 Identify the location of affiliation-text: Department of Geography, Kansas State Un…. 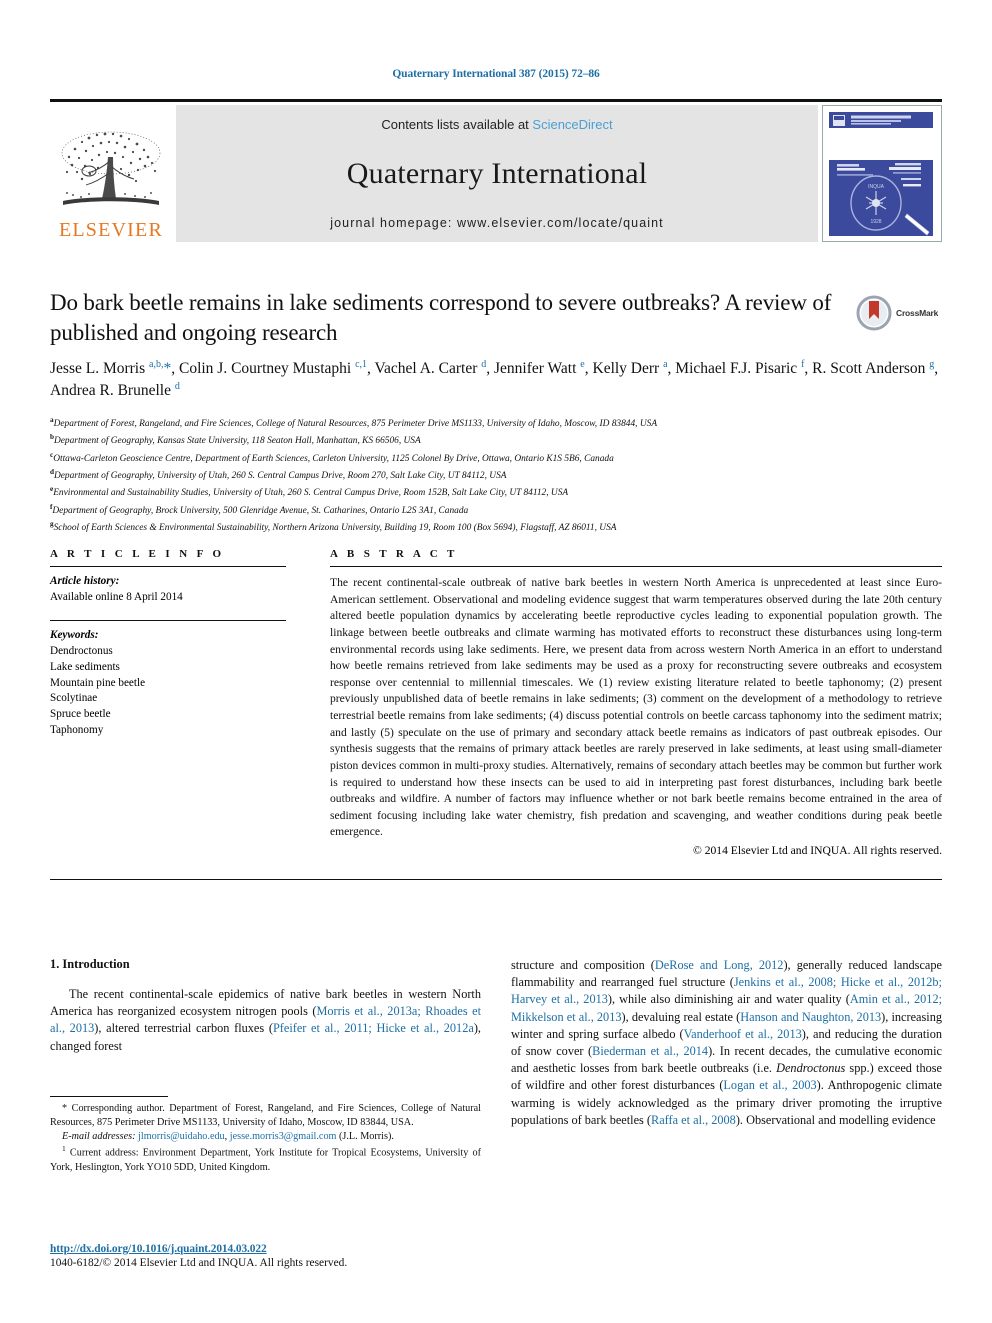
(237, 441).